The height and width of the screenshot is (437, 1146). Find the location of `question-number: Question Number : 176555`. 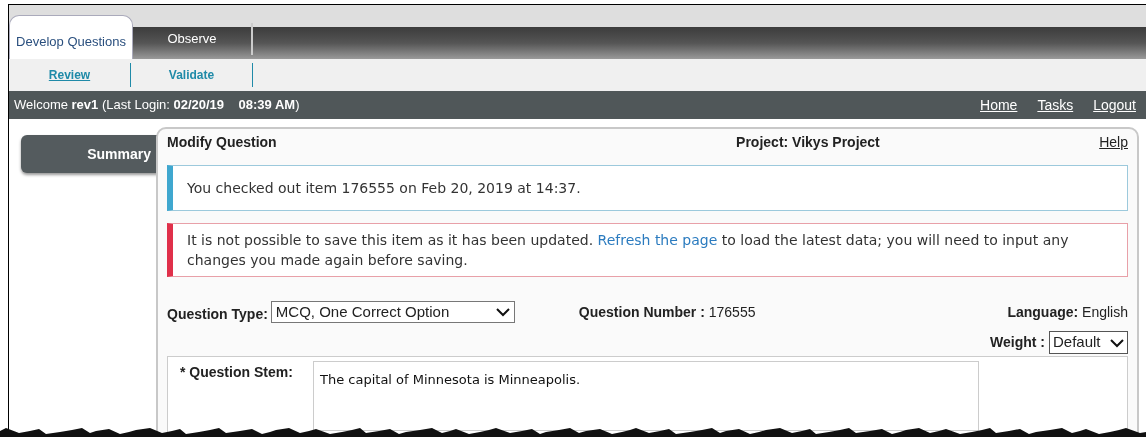

question-number: Question Number : 176555 is located at coordinates (667, 312).